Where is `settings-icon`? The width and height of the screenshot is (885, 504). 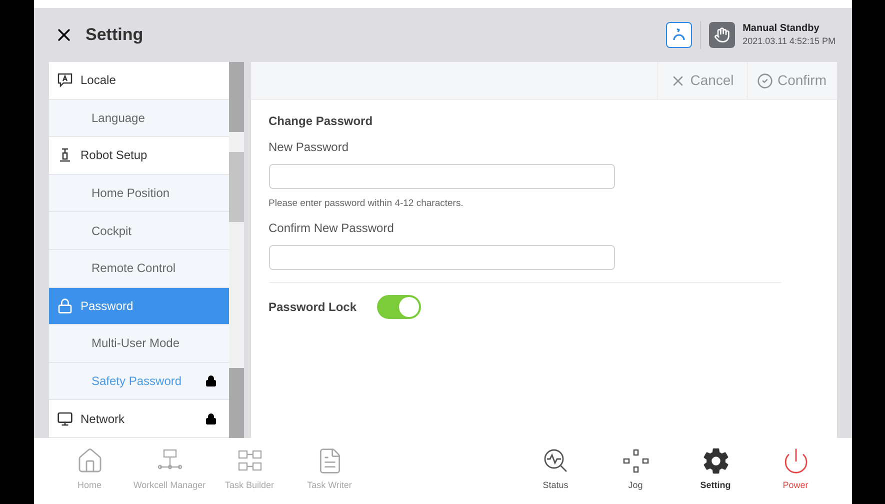
settings-icon is located at coordinates (716, 461).